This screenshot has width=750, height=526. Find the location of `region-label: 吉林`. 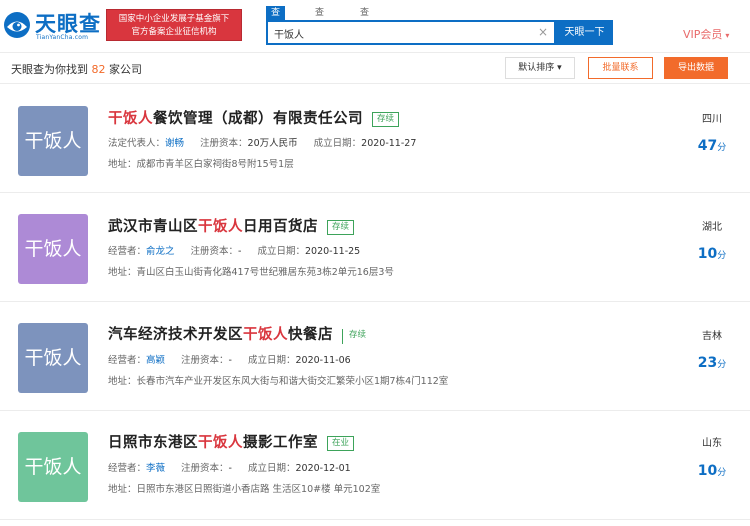

region-label: 吉林 is located at coordinates (712, 336).